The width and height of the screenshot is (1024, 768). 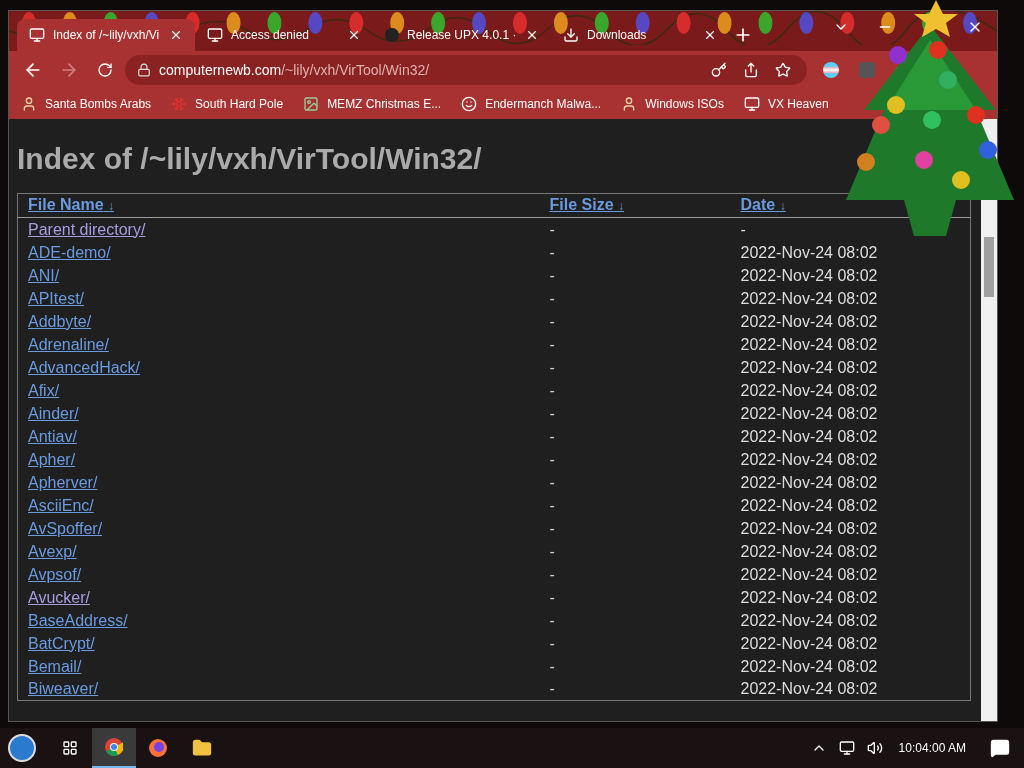 I want to click on share-icon, so click(x=751, y=70).